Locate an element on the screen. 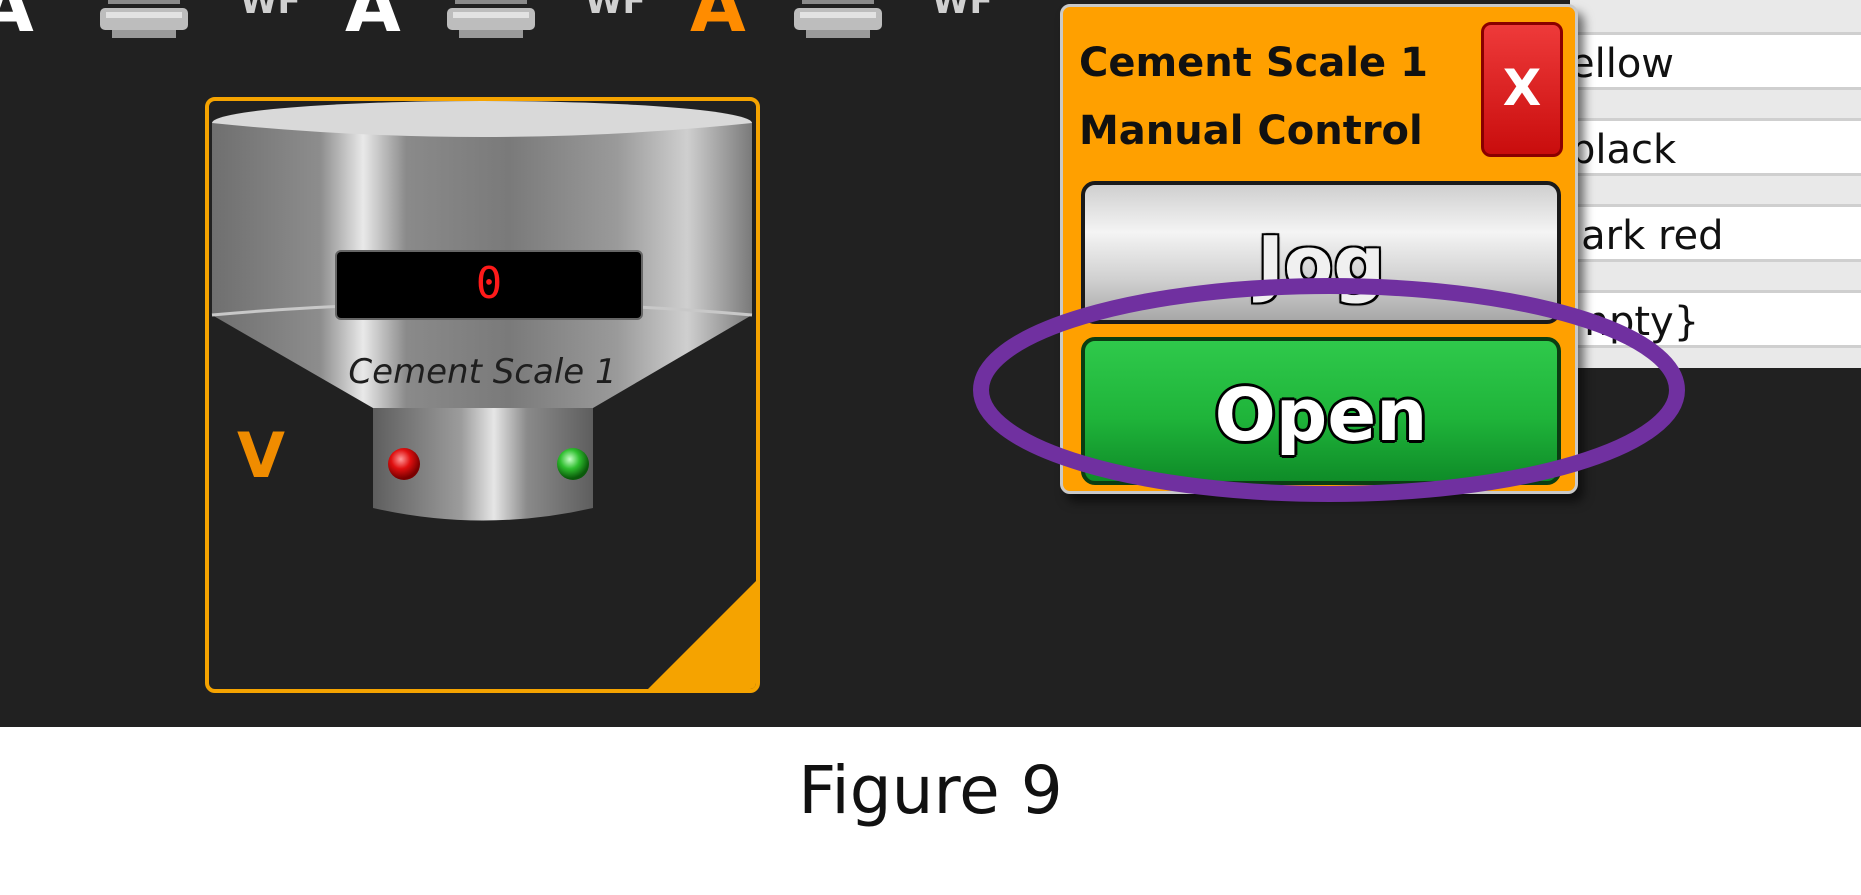 The image size is (1861, 895). close-icon: X is located at coordinates (1522, 88).